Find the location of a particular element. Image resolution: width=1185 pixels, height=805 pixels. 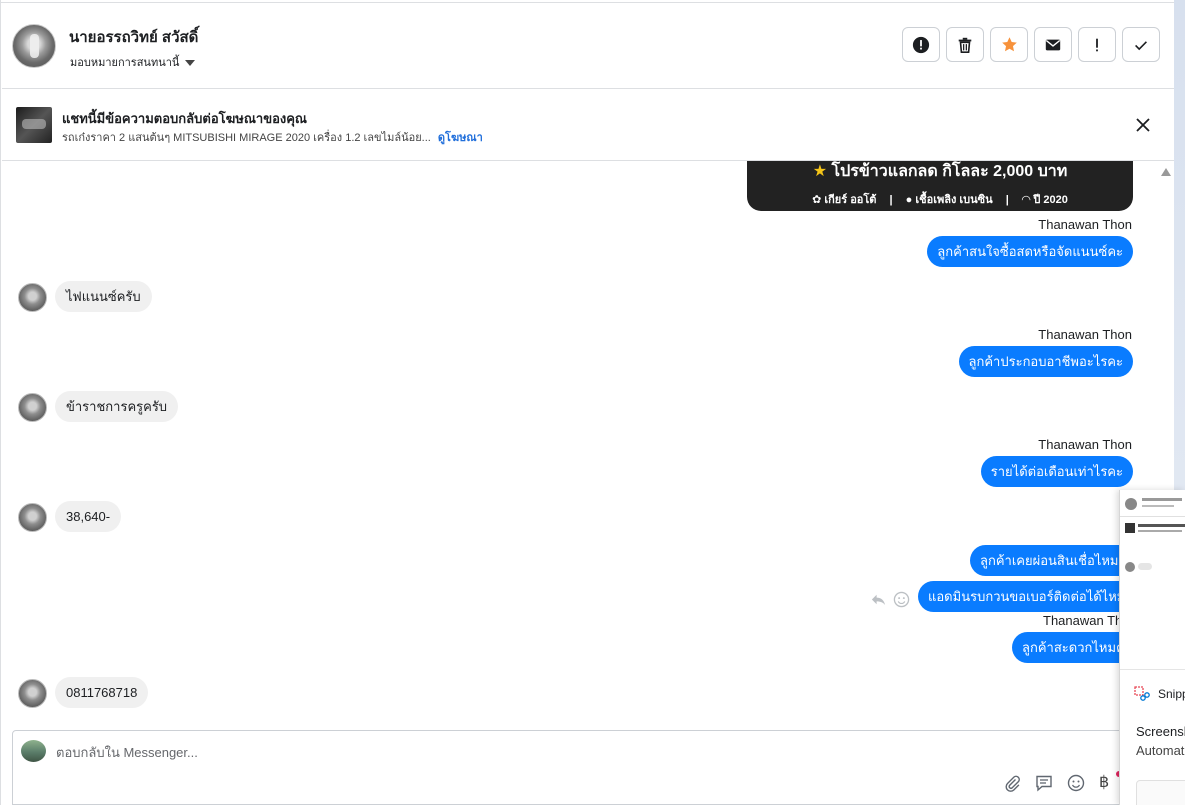

reply-icon is located at coordinates (878, 599).